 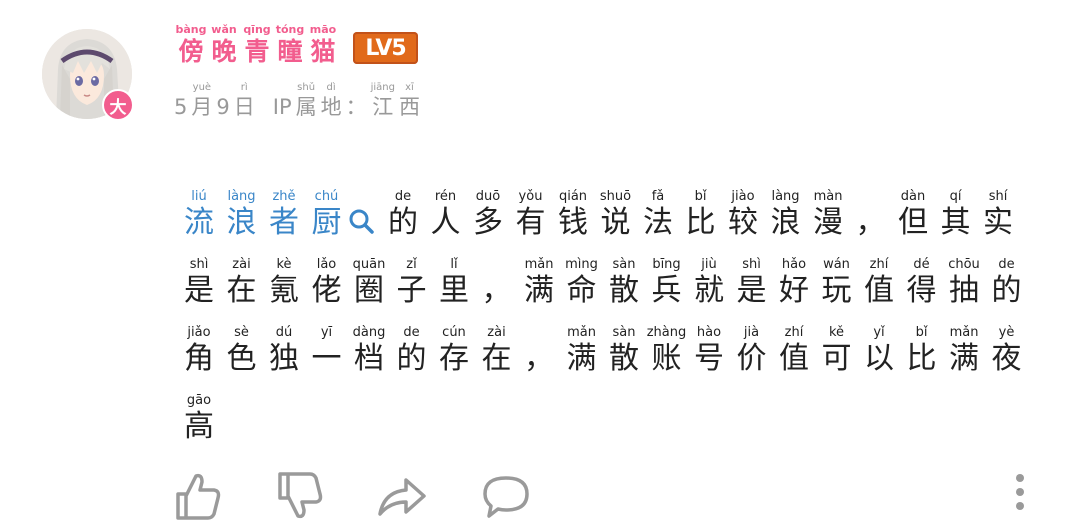 What do you see at coordinates (202, 87) in the screenshot?
I see `pinyin: yuè` at bounding box center [202, 87].